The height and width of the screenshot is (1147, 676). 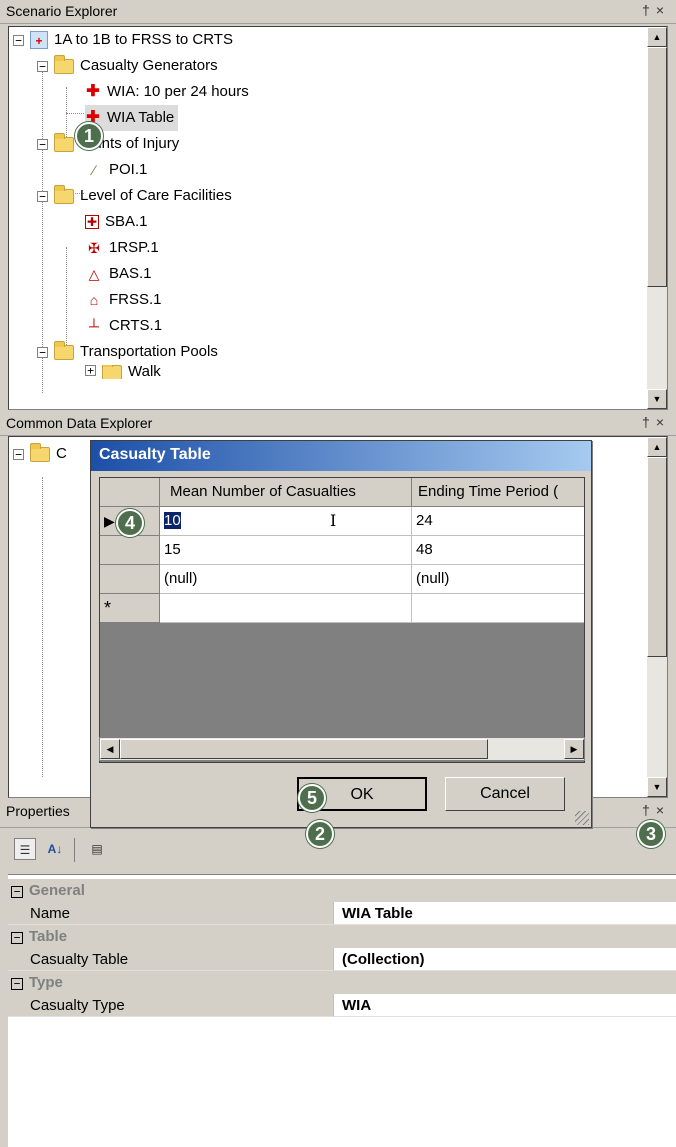 I want to click on mean-cell: 15, so click(x=286, y=550).